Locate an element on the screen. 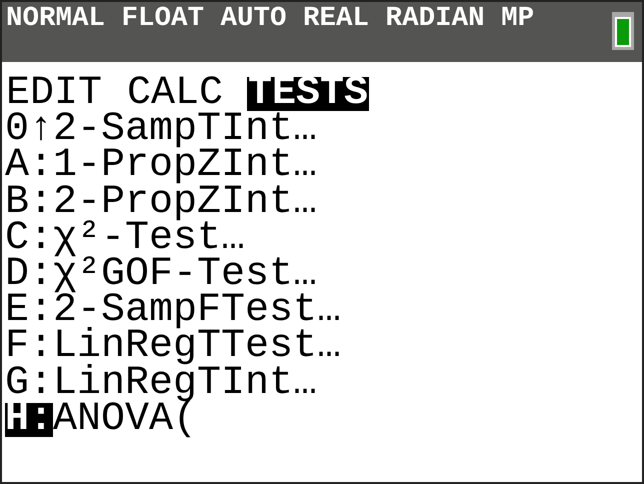 This screenshot has height=484, width=644. menu-item-label: ANOVA( is located at coordinates (125, 419).